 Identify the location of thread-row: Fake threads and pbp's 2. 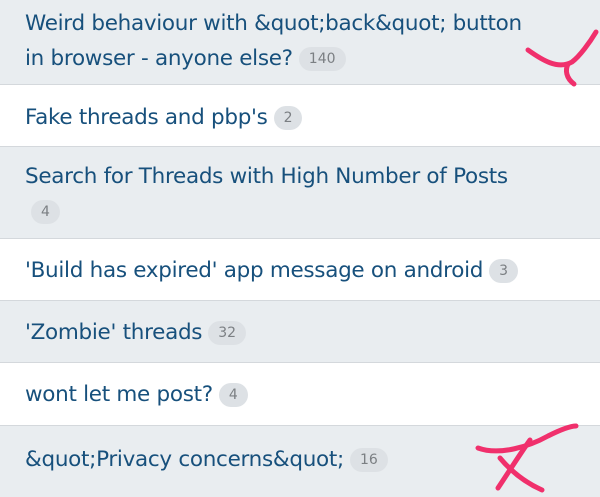
(300, 116).